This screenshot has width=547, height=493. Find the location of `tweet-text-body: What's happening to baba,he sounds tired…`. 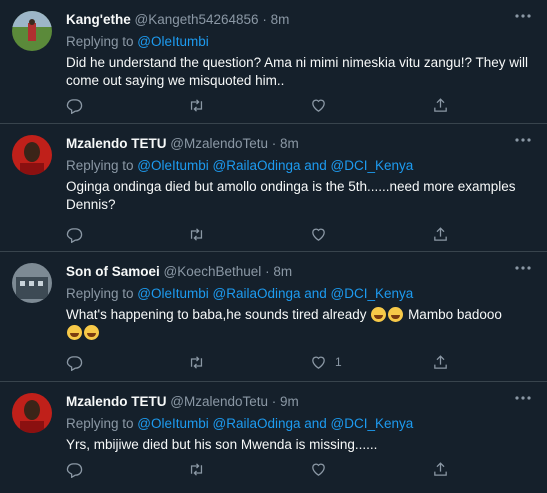

tweet-text-body: What's happening to baba,he sounds tired… is located at coordinates (216, 314).